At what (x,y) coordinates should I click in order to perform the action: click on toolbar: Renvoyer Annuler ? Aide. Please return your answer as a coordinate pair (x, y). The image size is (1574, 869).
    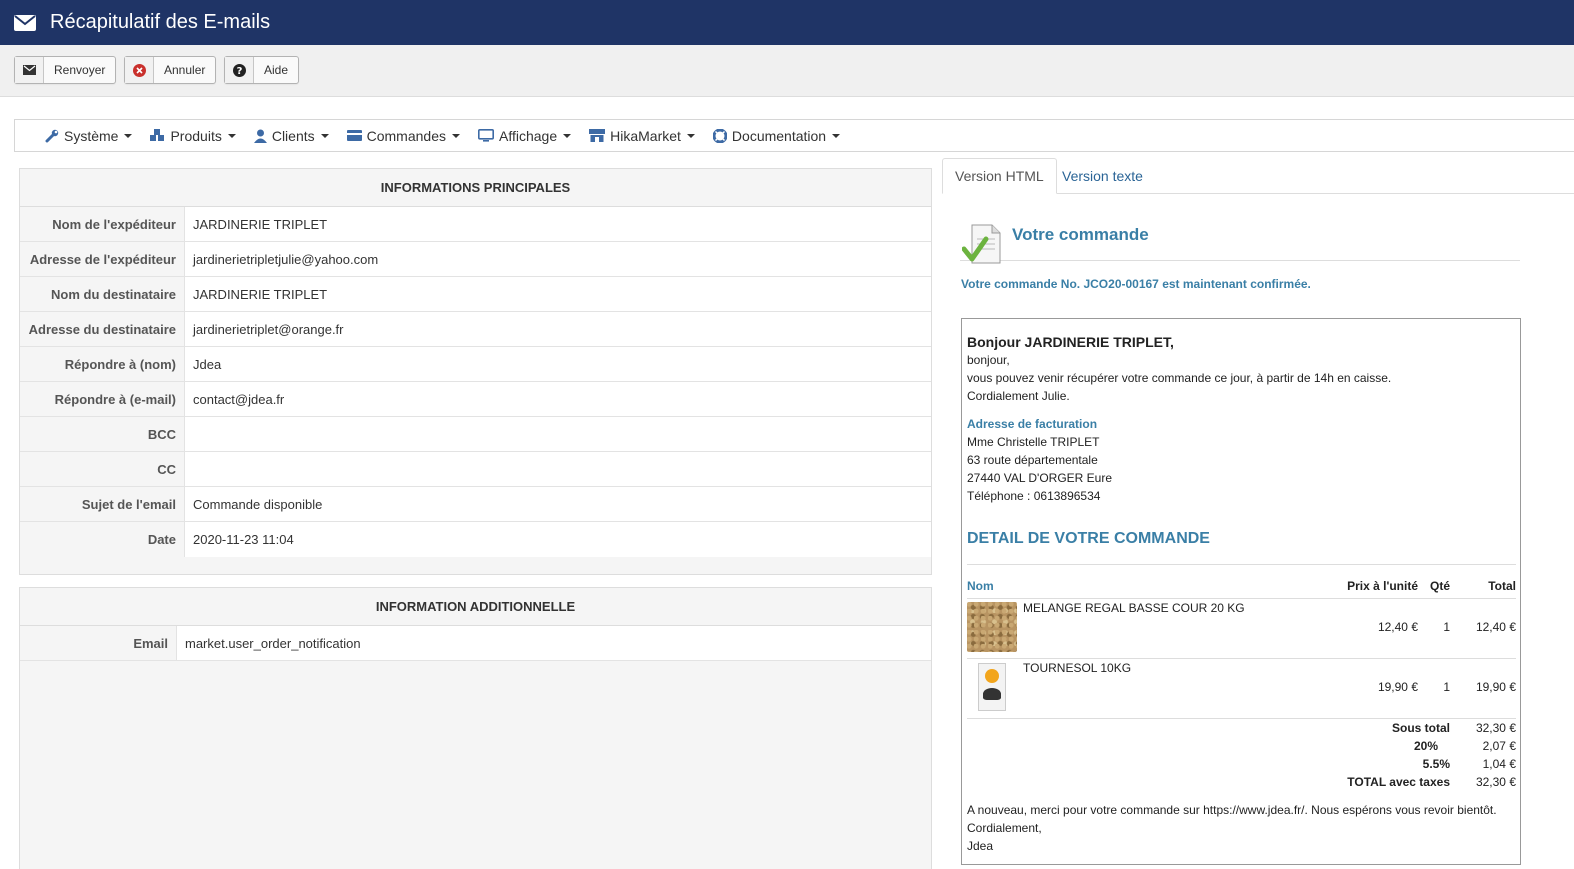
    Looking at the image, I should click on (787, 71).